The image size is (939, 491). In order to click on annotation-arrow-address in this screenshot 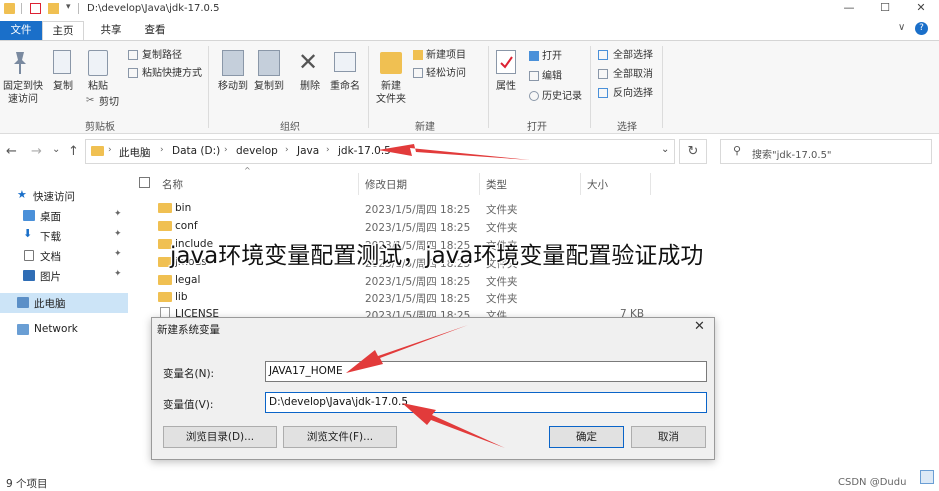, I will do `click(454, 152)`.